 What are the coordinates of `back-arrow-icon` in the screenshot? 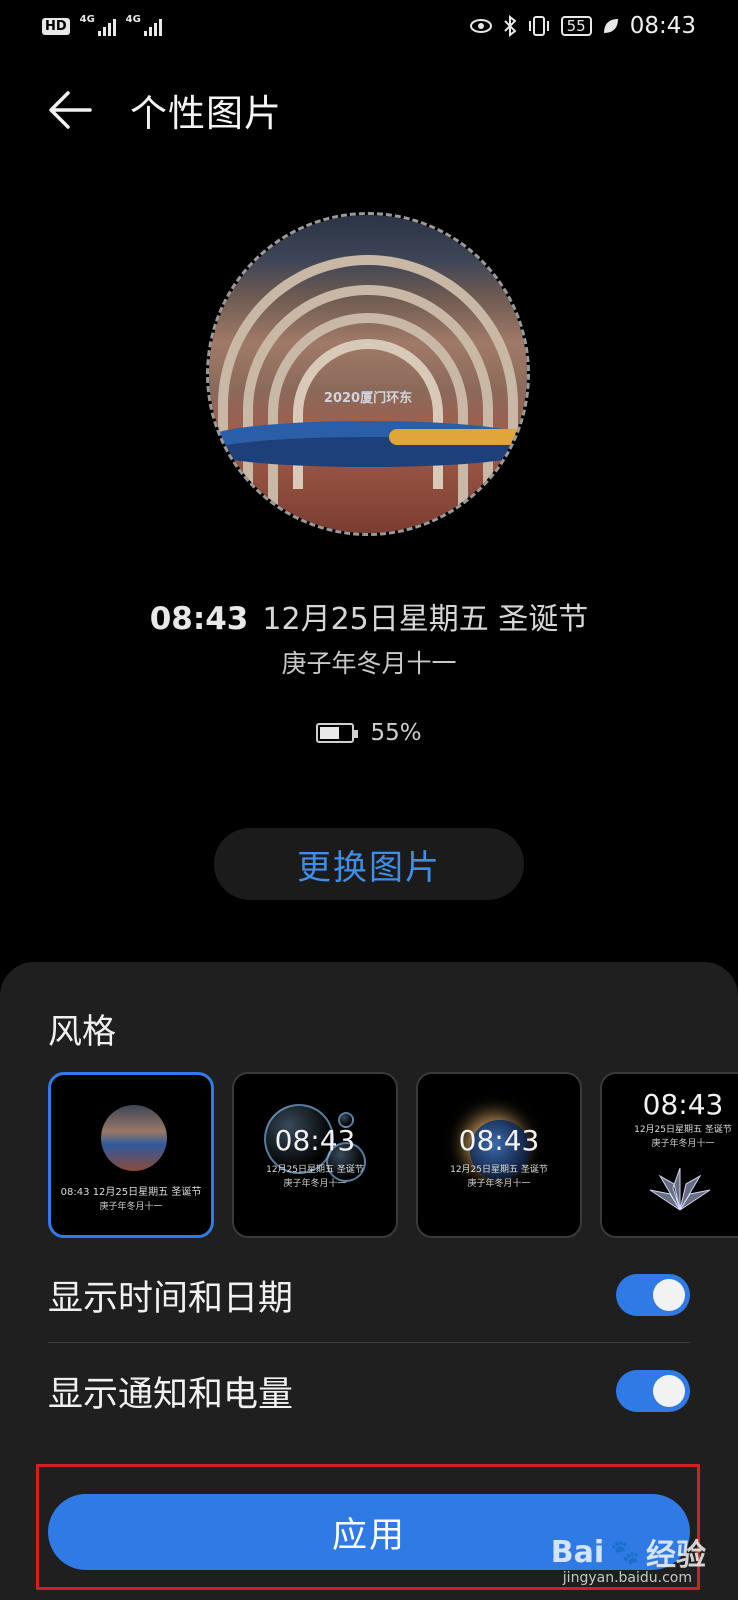 It's located at (70, 110).